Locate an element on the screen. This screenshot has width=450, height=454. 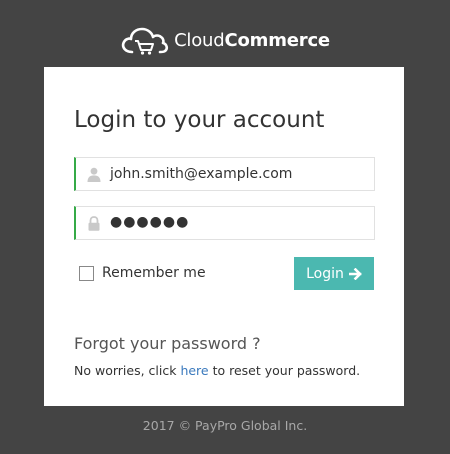
arrow-right-icon is located at coordinates (355, 273).